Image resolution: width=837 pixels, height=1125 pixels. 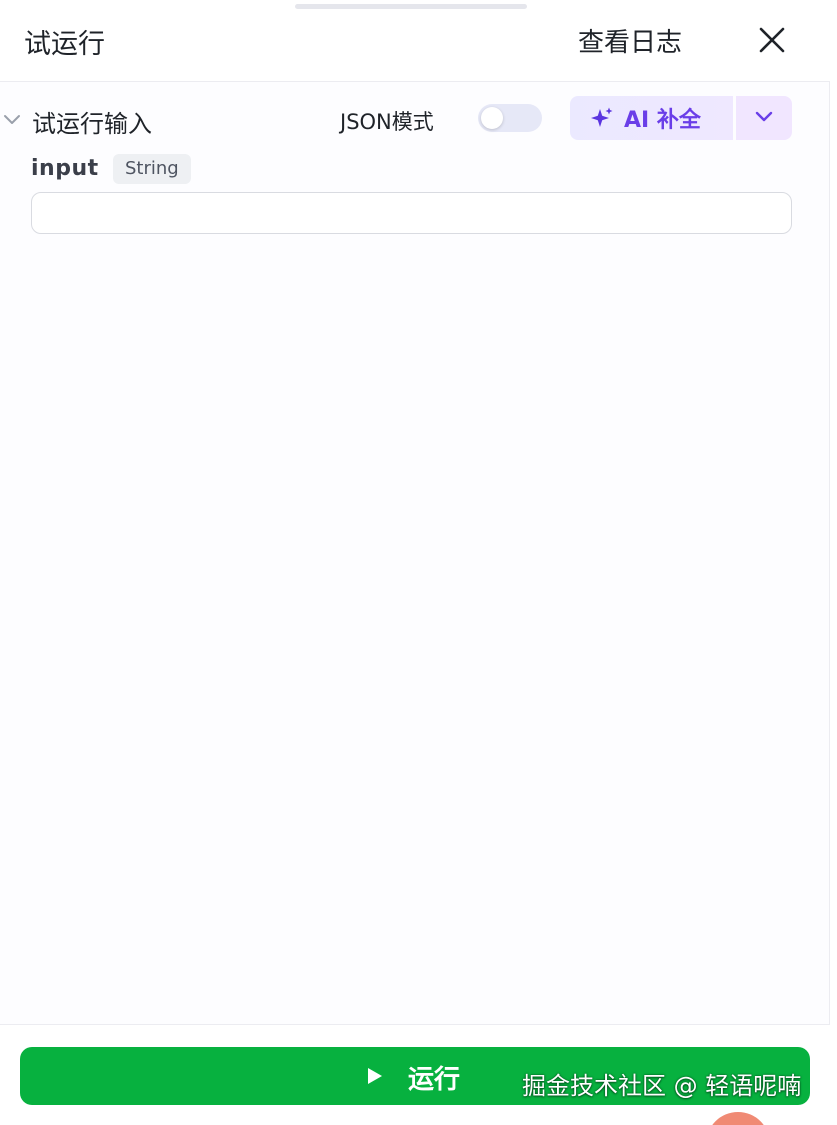 I want to click on close-button, so click(x=772, y=40).